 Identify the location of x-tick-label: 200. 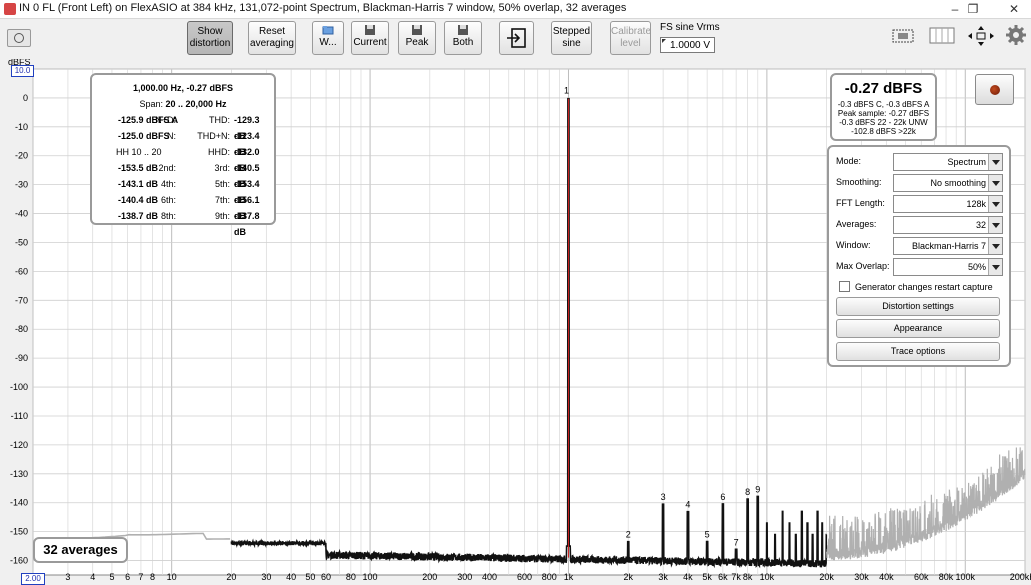
(429, 577).